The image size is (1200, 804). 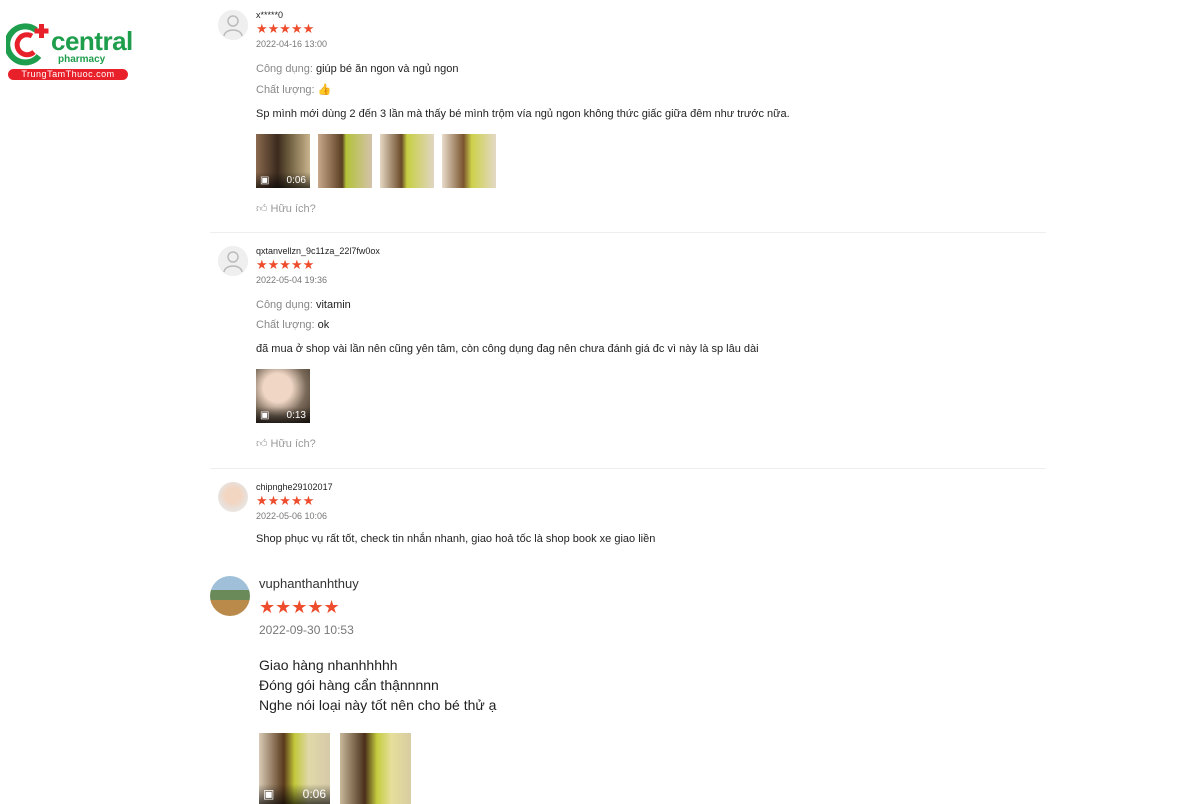 What do you see at coordinates (507, 305) in the screenshot?
I see `usage-row: Công dụng: vitamin` at bounding box center [507, 305].